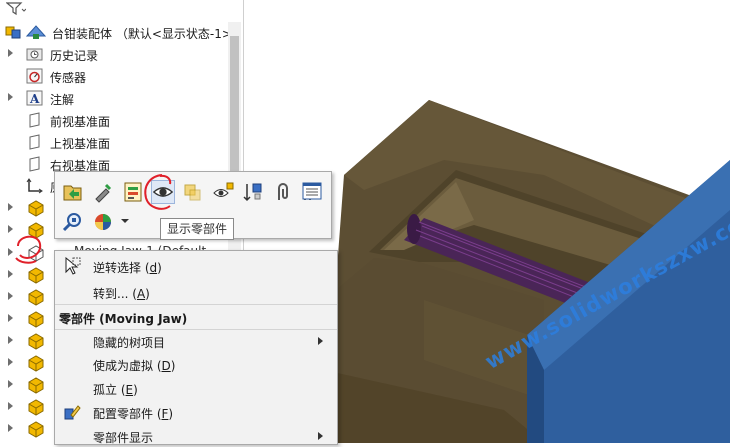 The width and height of the screenshot is (730, 447). I want to click on tree-root-assembly: 台钳装配体 （默认<显示状态-1>, so click(116, 32).